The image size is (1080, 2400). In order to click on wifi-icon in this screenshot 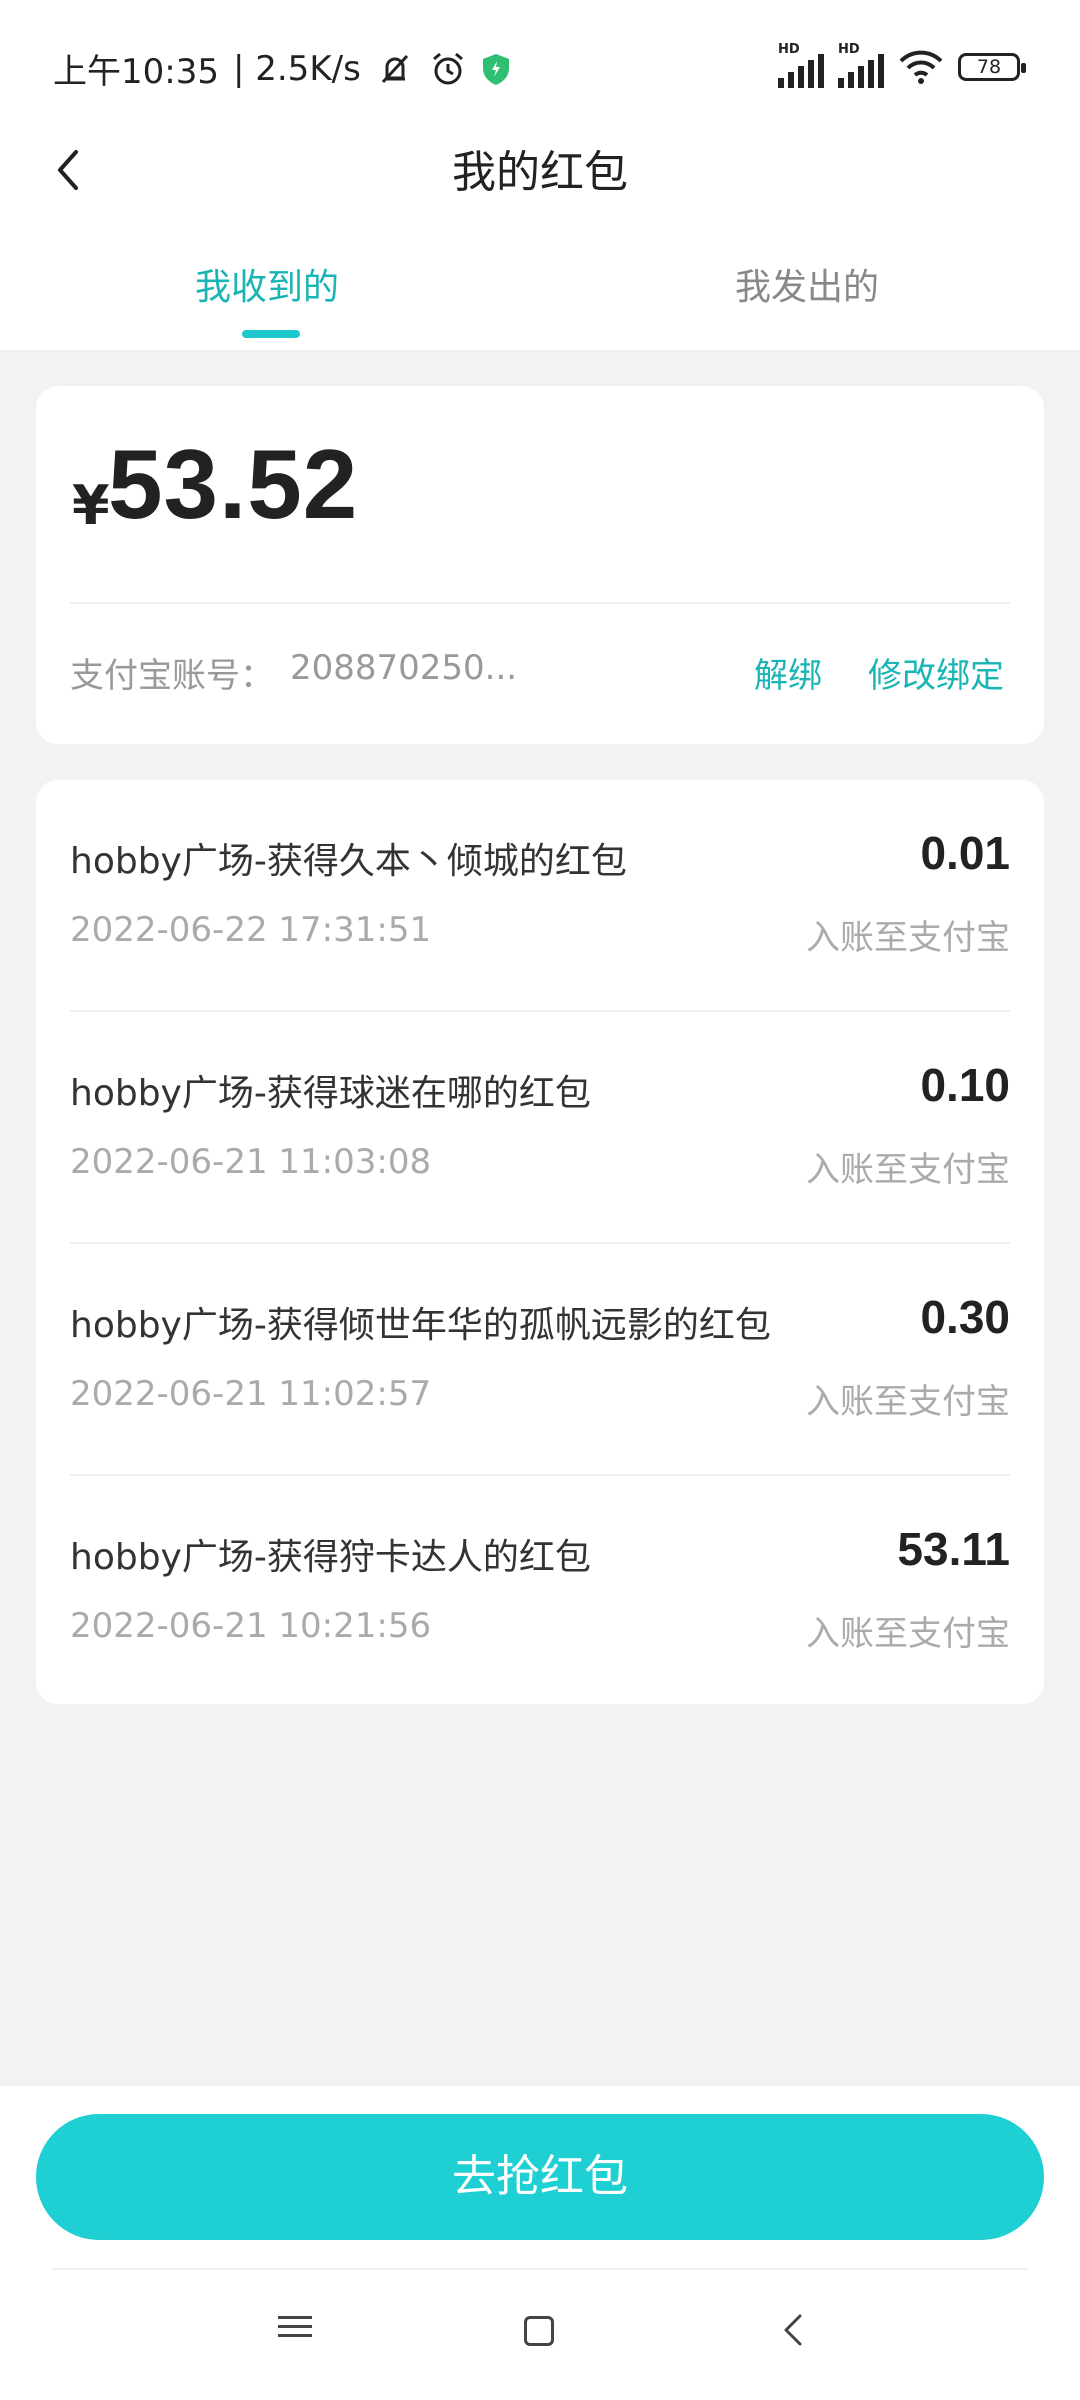, I will do `click(921, 67)`.